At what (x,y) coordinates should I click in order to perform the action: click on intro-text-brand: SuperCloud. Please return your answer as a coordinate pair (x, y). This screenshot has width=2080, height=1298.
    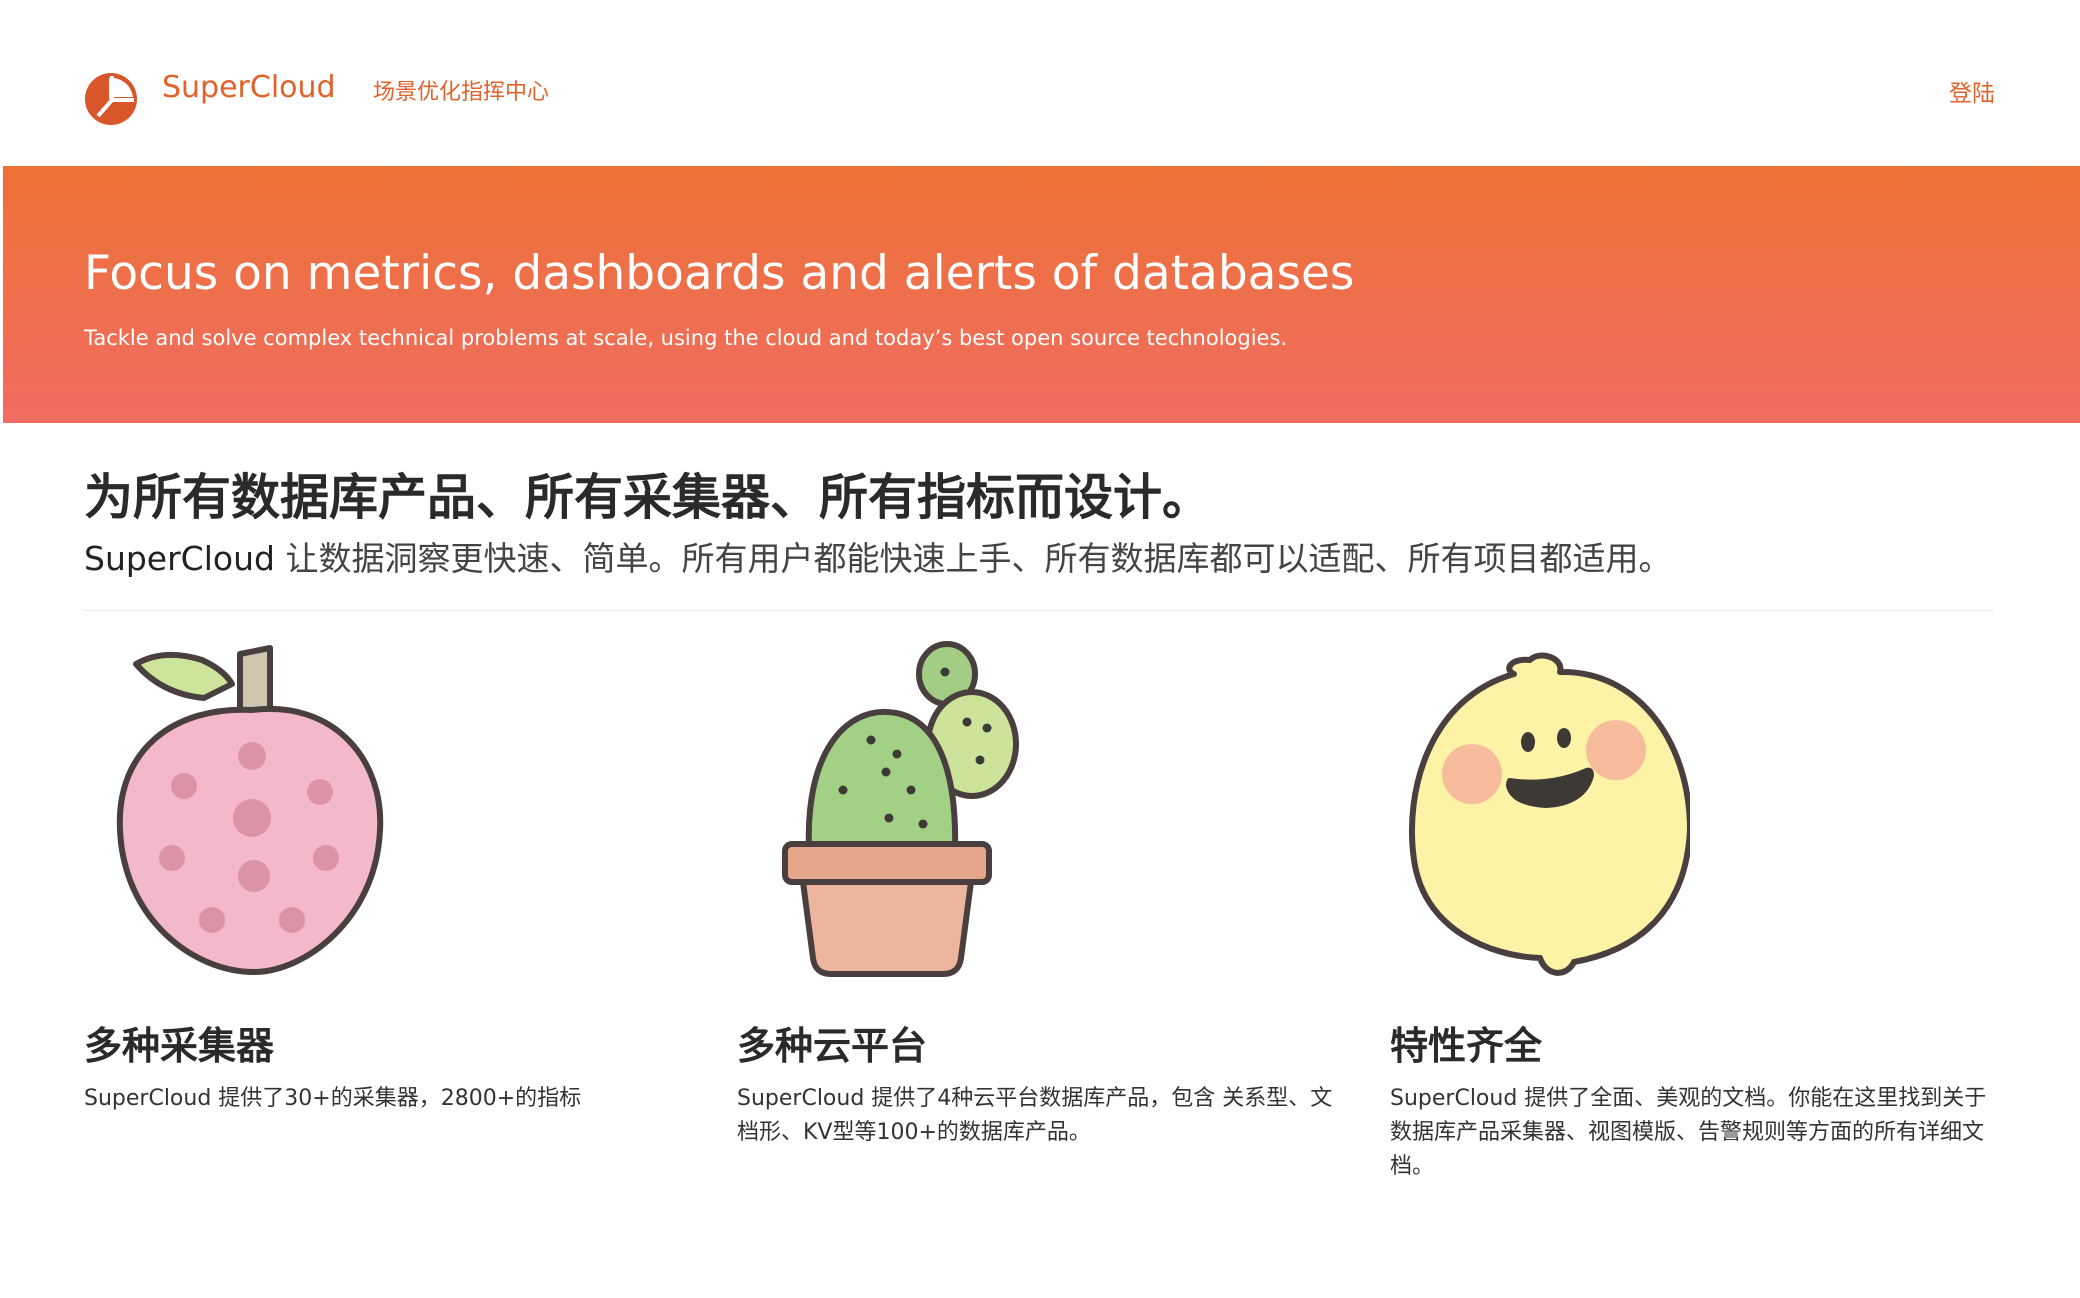
    Looking at the image, I should click on (179, 558).